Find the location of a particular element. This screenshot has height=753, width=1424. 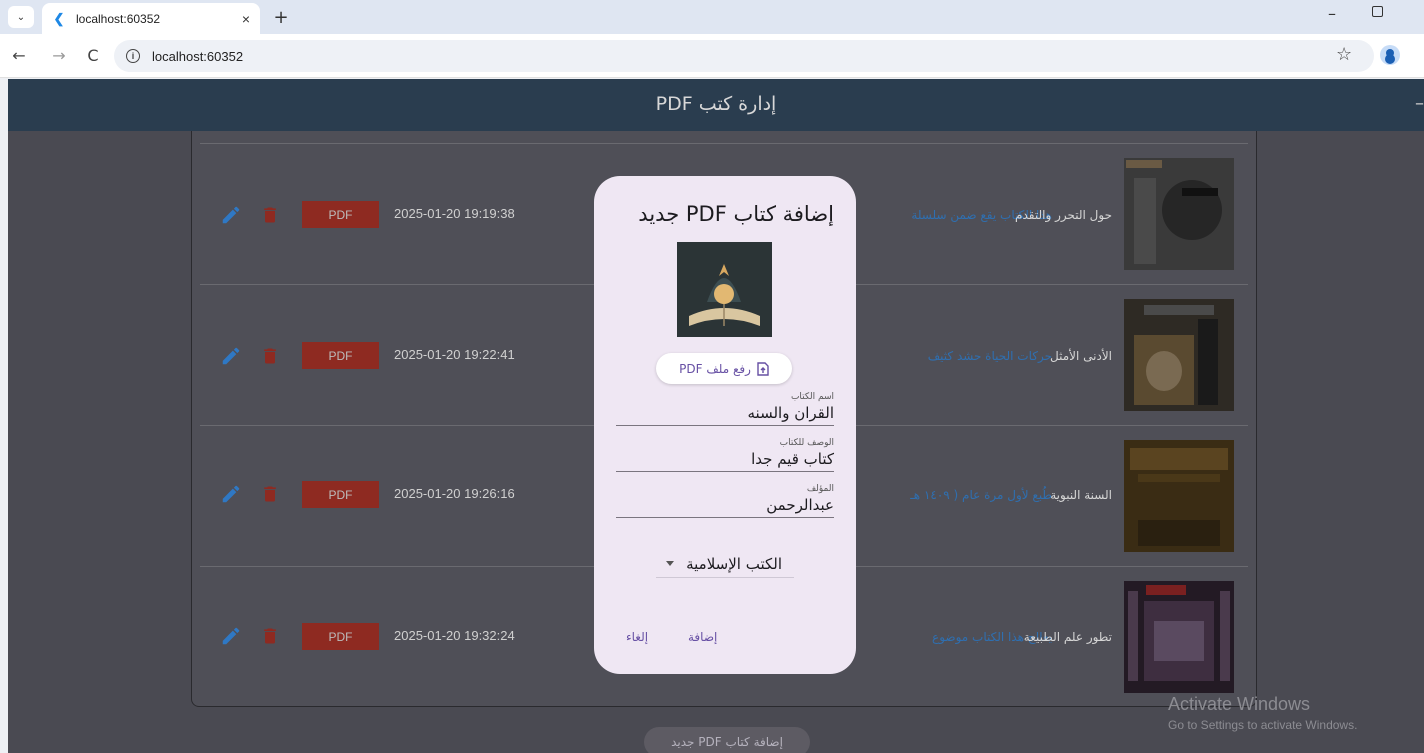

site-info-icon: i is located at coordinates (133, 56).